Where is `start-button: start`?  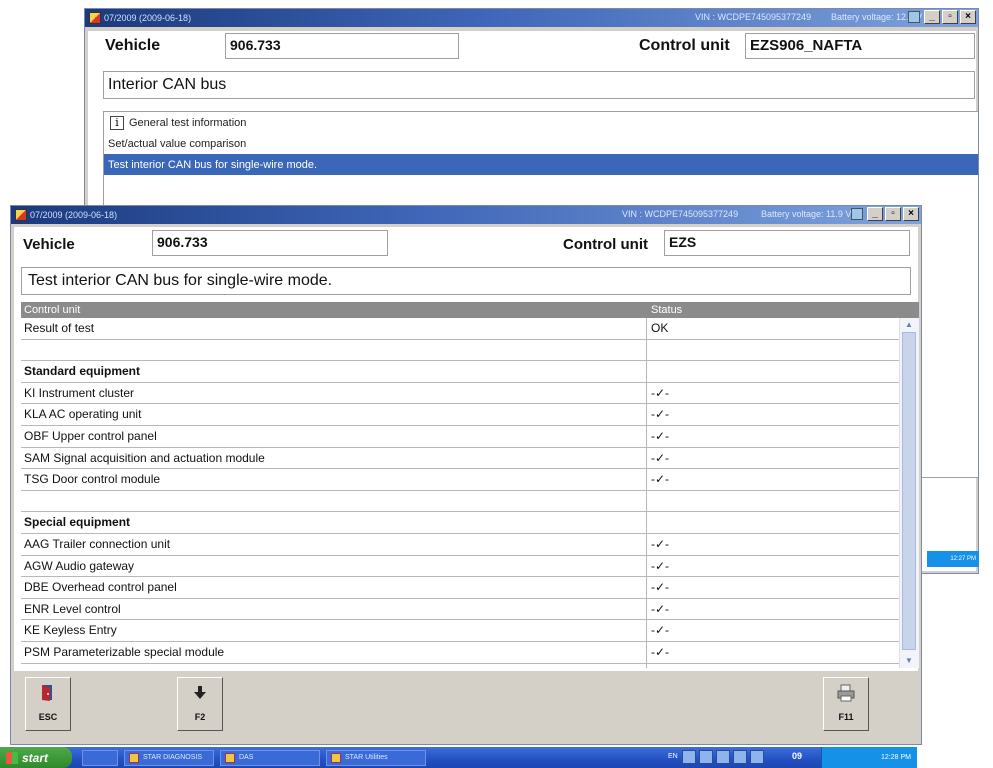 start-button: start is located at coordinates (36, 757).